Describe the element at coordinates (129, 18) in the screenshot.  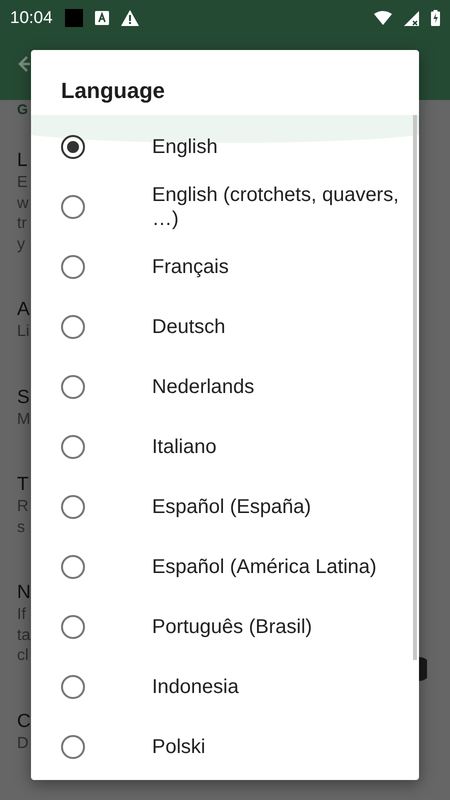
I see `warning-icon` at that location.